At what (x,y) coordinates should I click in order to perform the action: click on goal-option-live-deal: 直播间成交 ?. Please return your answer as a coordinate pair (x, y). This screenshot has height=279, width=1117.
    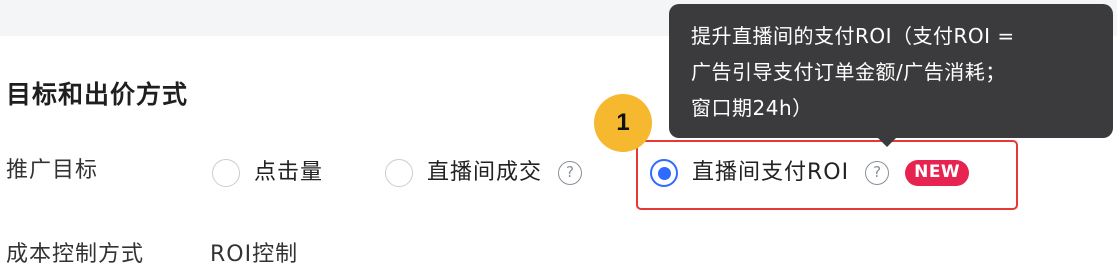
    Looking at the image, I should click on (484, 173).